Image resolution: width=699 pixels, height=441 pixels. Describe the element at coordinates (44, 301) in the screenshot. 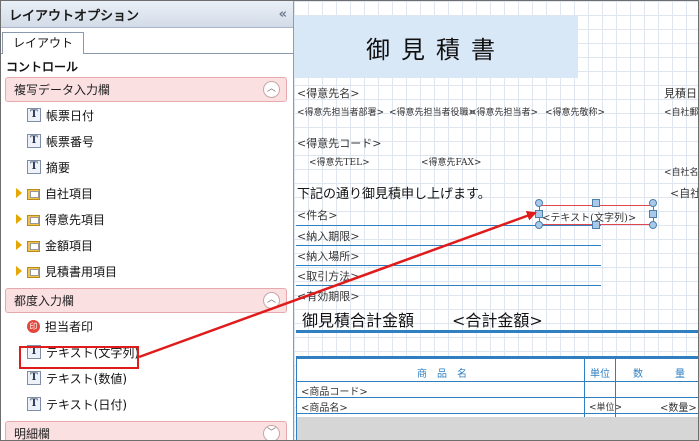

I see `group-label: 都度入力欄` at that location.